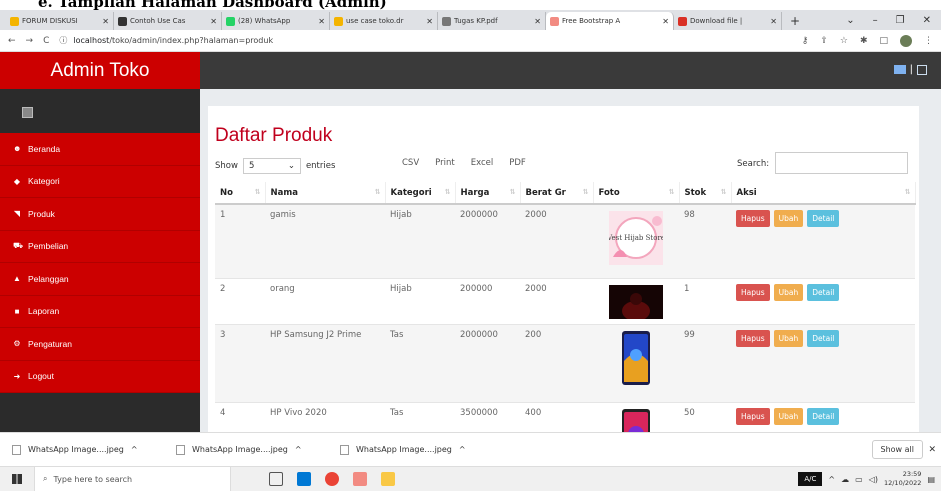 Image resolution: width=941 pixels, height=491 pixels. What do you see at coordinates (902, 479) in the screenshot?
I see `clock: 23:59 12/10/2022` at bounding box center [902, 479].